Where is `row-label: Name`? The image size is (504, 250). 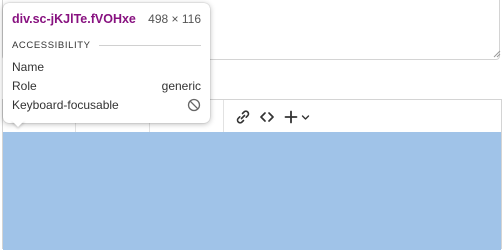 row-label: Name is located at coordinates (28, 66).